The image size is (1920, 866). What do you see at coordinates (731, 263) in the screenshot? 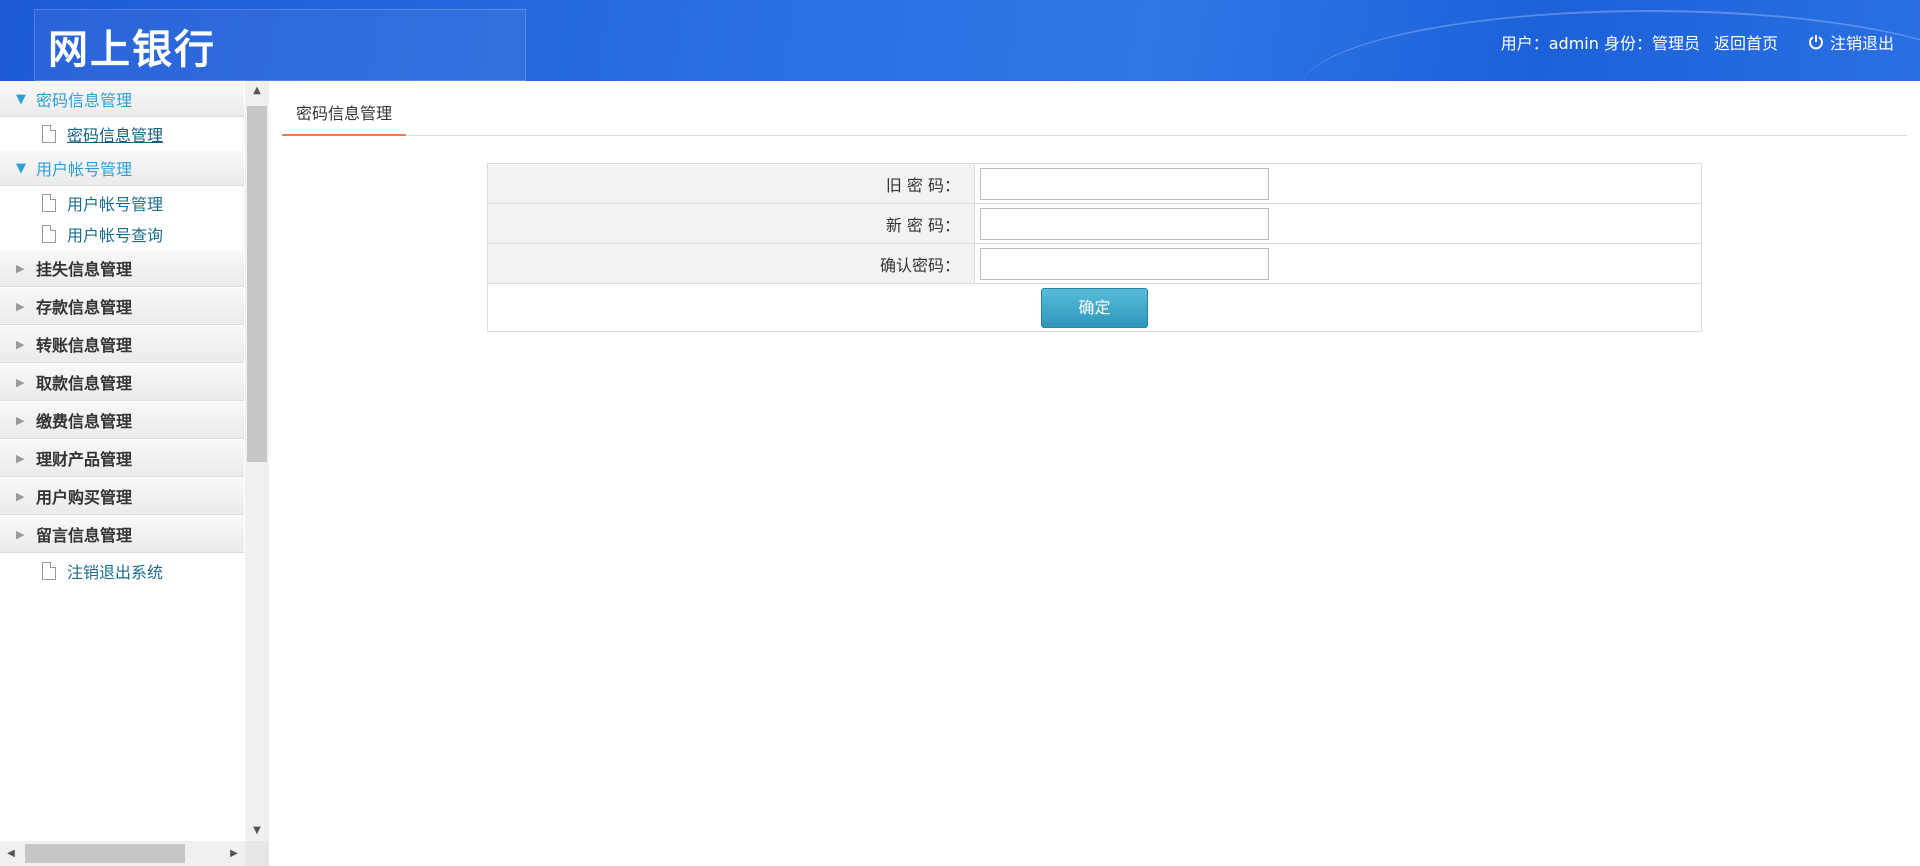
I see `confirm-password-label: 确认密码：` at bounding box center [731, 263].